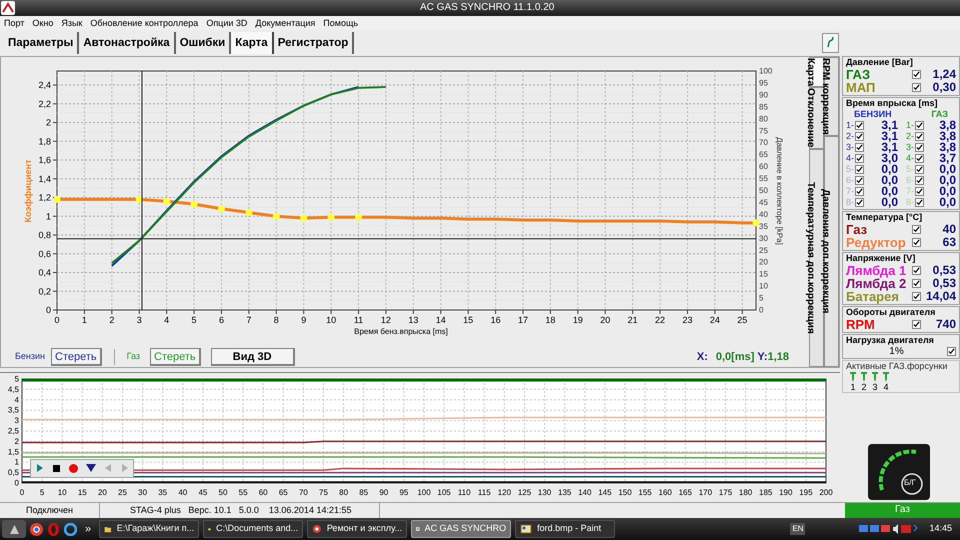 This screenshot has height=540, width=960. I want to click on column-header: БЕНЗИН, so click(873, 114).